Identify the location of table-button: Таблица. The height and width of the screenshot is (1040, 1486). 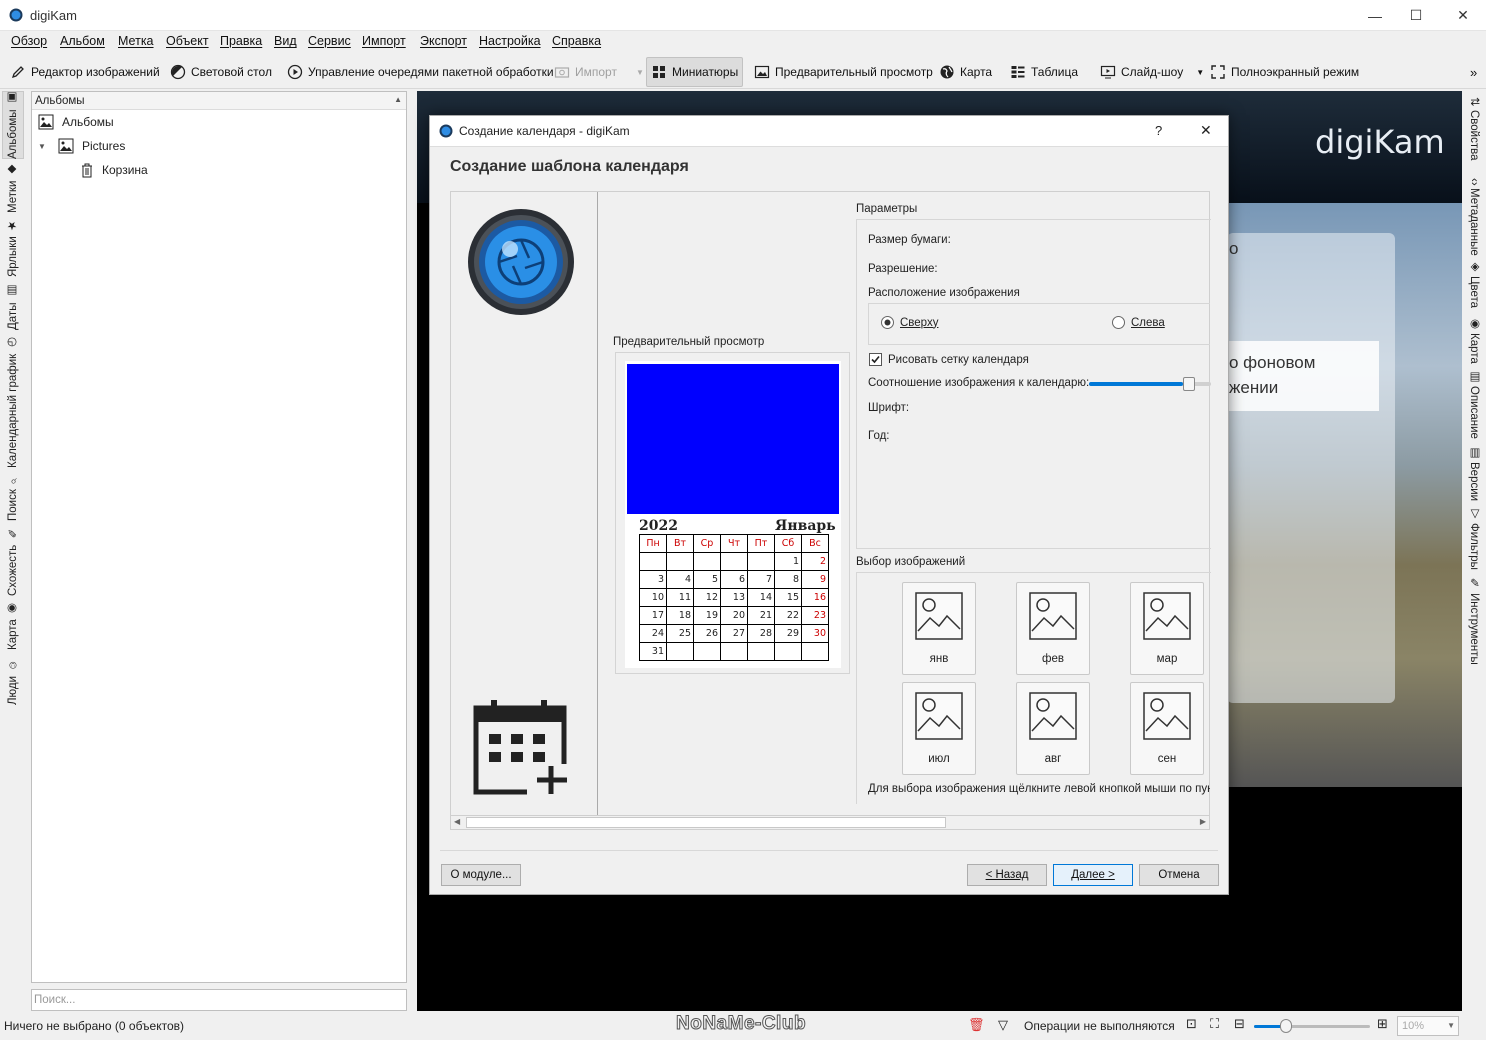
(1044, 72).